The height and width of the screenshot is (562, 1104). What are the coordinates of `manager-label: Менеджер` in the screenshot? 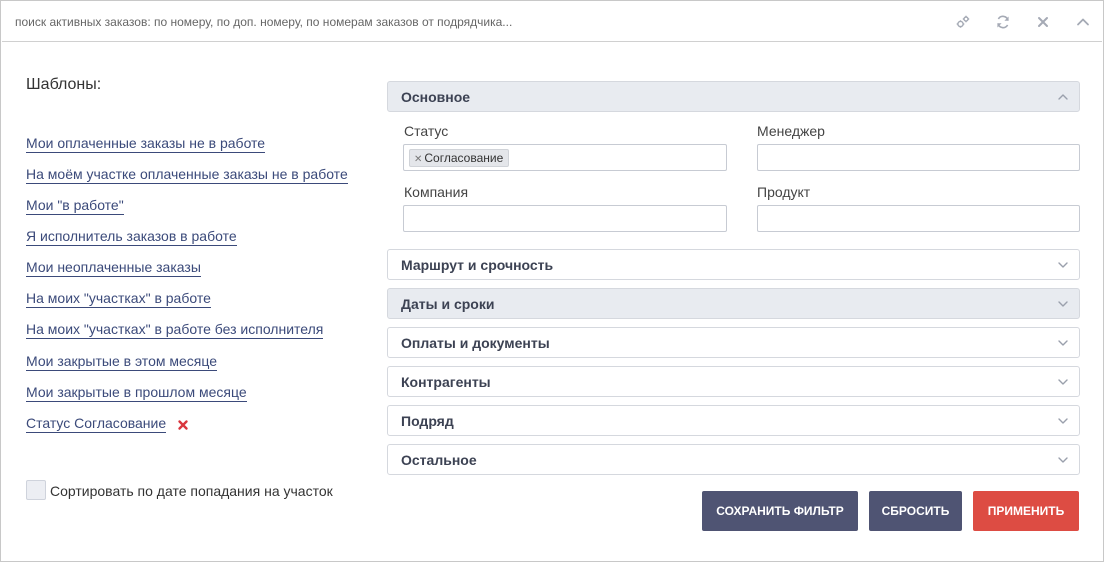 It's located at (791, 131).